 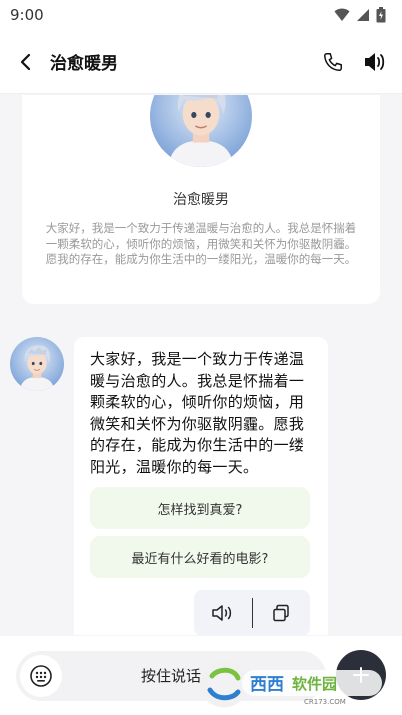 I want to click on speaker-outline-icon, so click(x=221, y=613).